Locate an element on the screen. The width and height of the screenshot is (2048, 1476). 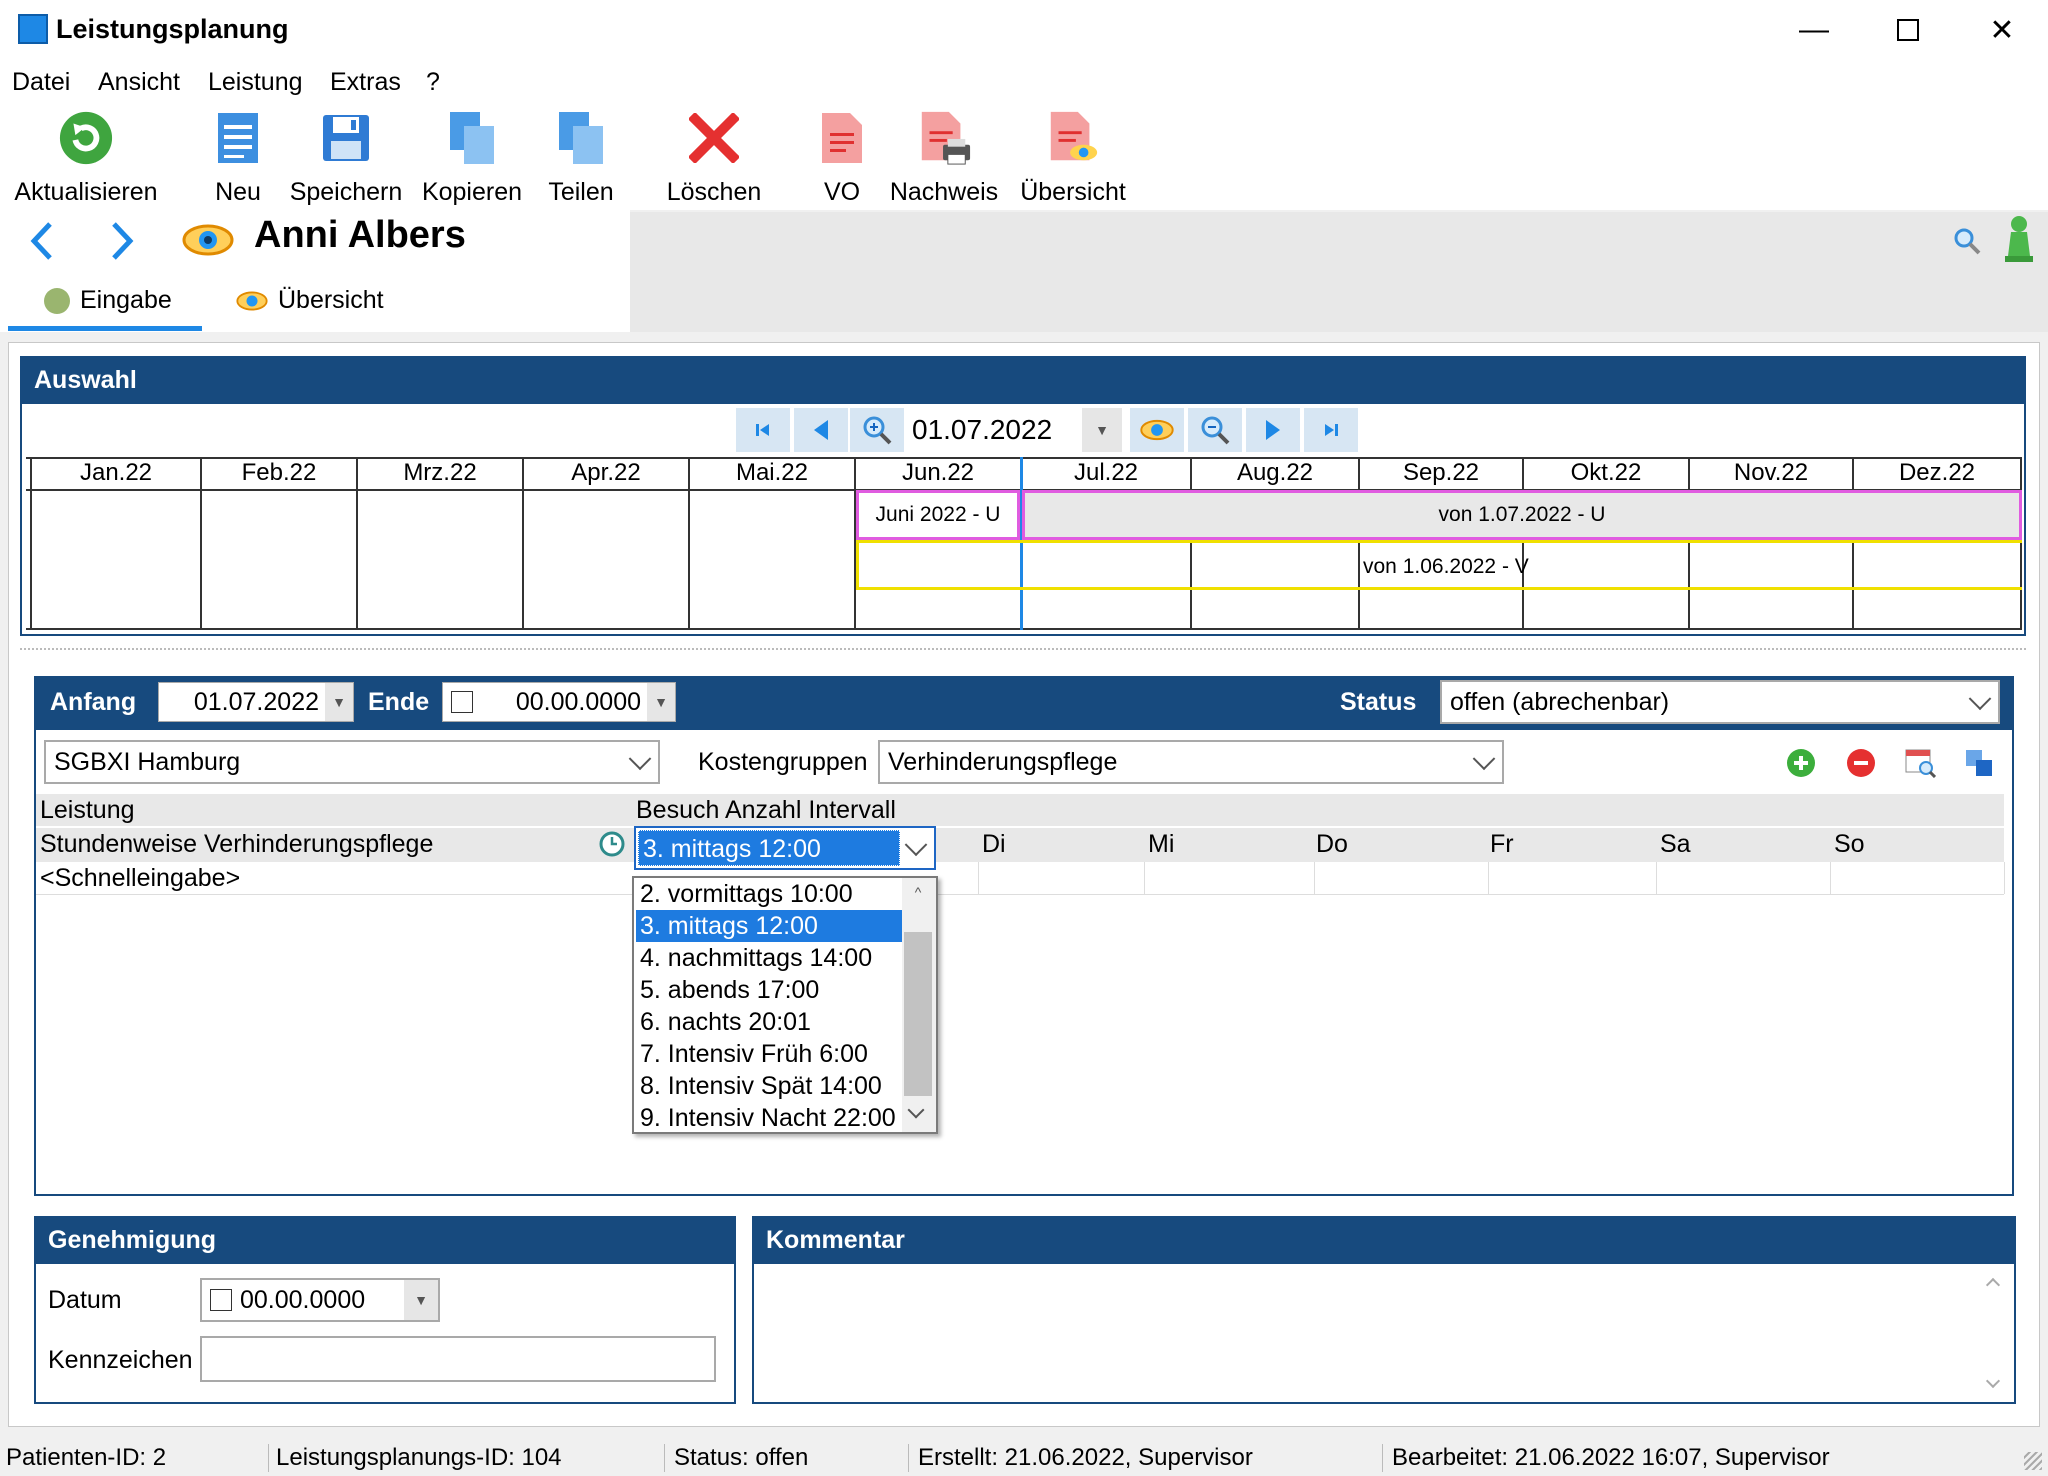
dropdown-option: 6. nachts 20:01 is located at coordinates (770, 1022).